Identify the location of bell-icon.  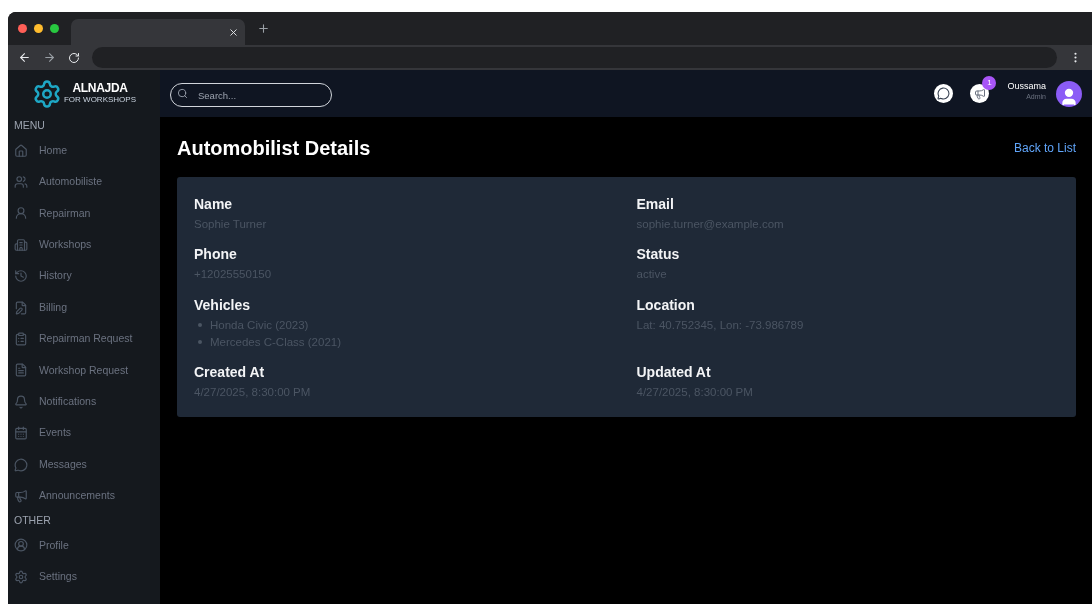
(21, 401).